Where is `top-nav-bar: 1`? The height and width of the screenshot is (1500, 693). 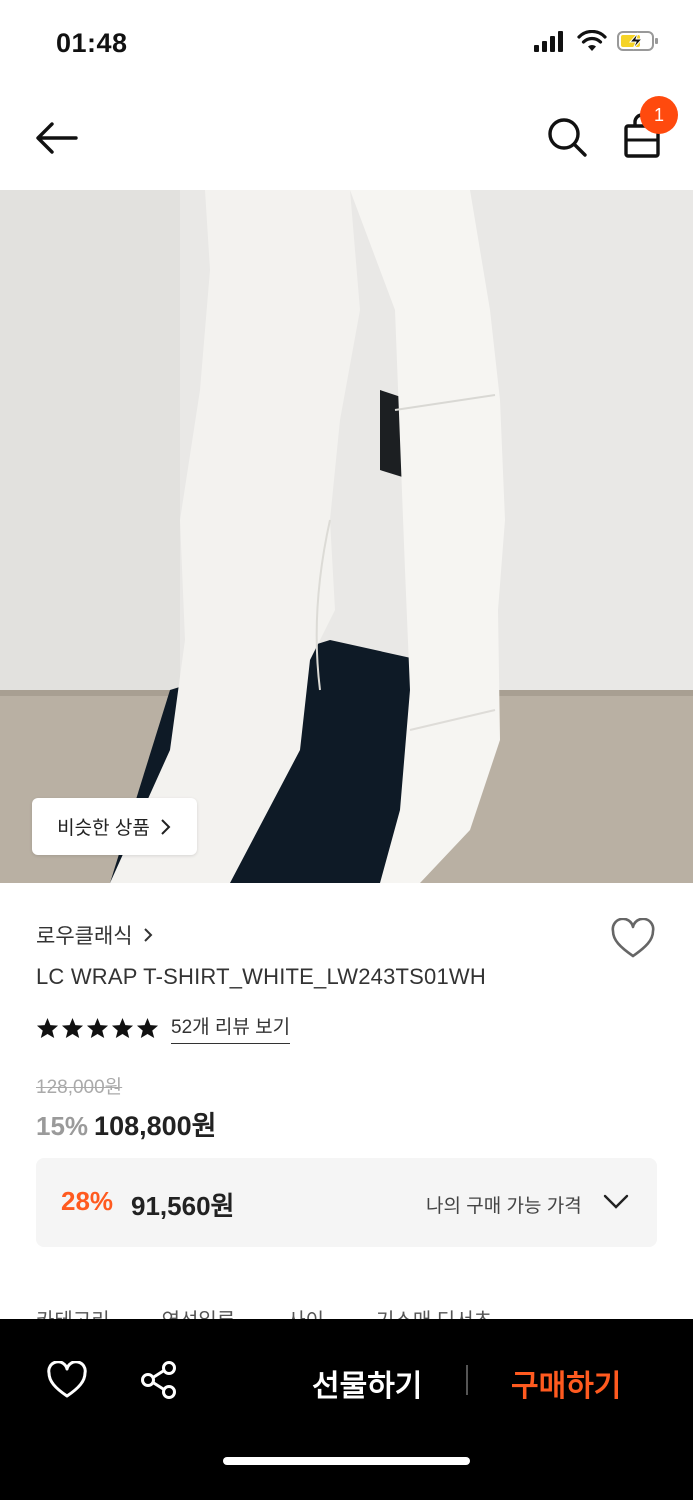
top-nav-bar: 1 is located at coordinates (346, 139).